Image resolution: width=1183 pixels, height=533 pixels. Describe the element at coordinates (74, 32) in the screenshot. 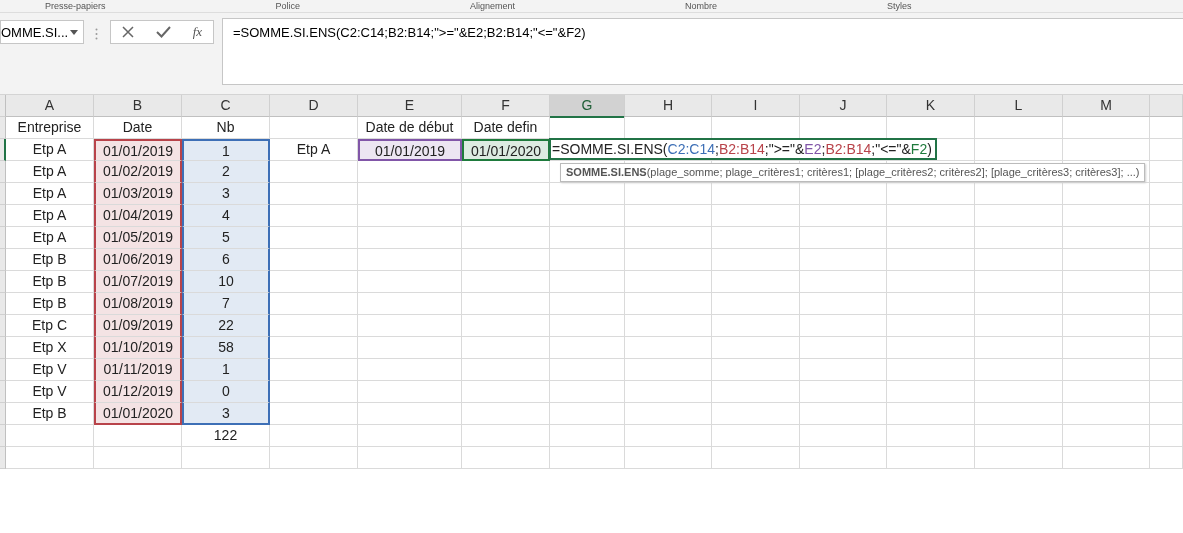

I see `caret-icon` at that location.